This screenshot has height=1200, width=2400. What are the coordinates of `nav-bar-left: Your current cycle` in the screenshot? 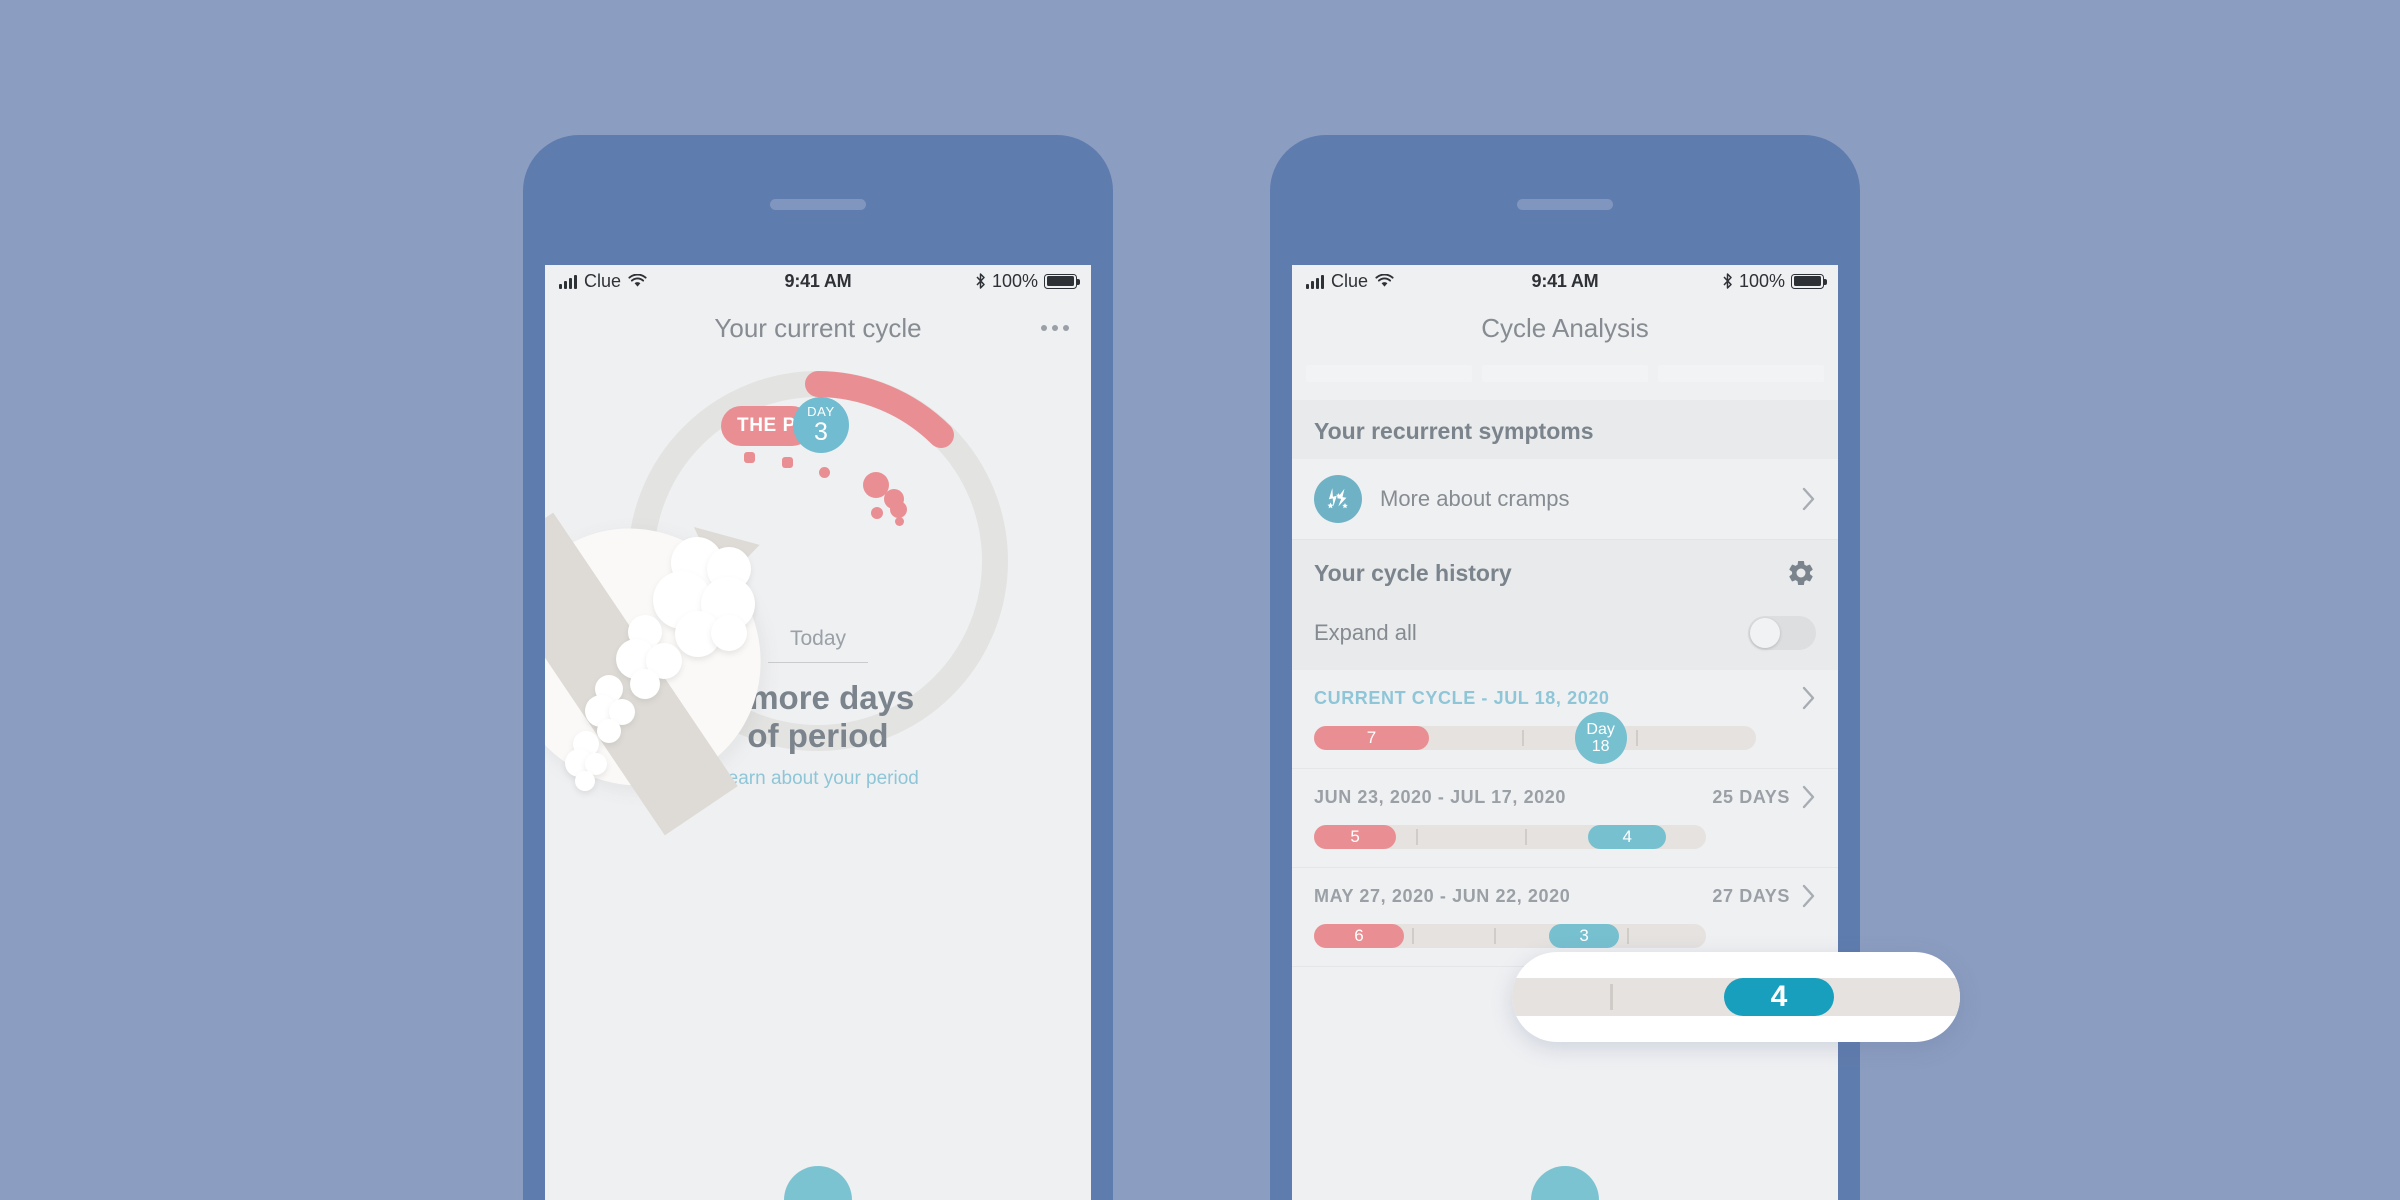 It's located at (818, 328).